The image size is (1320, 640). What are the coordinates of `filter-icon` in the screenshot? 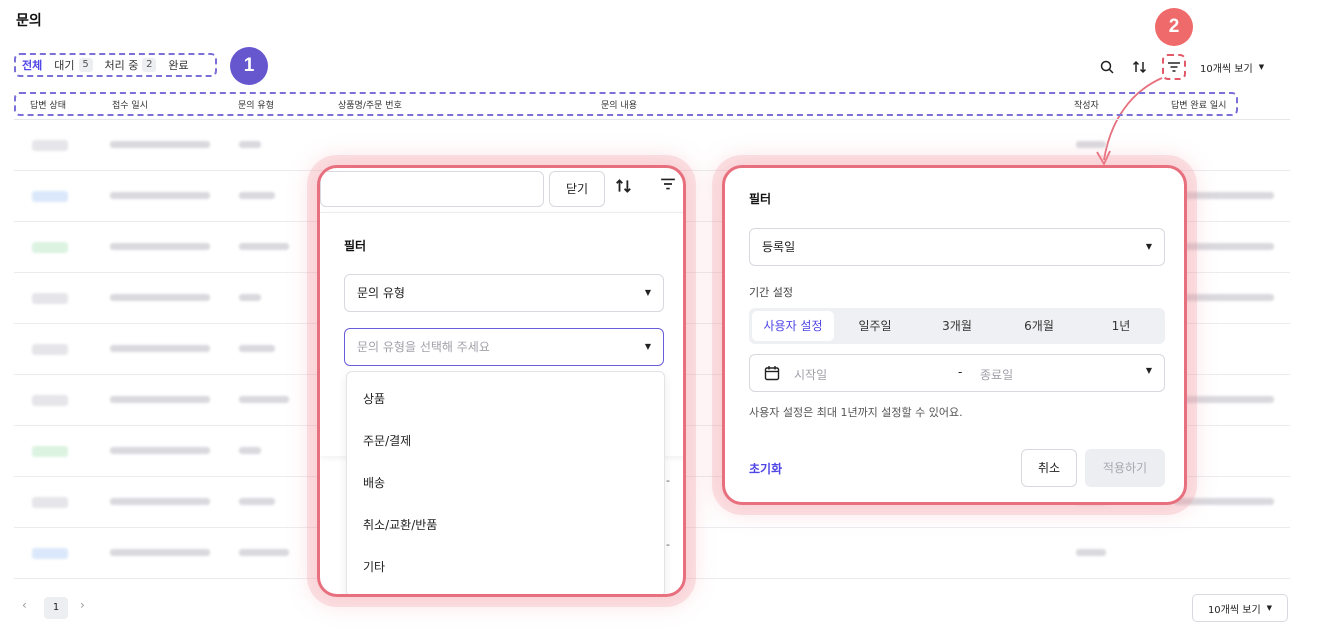 It's located at (668, 185).